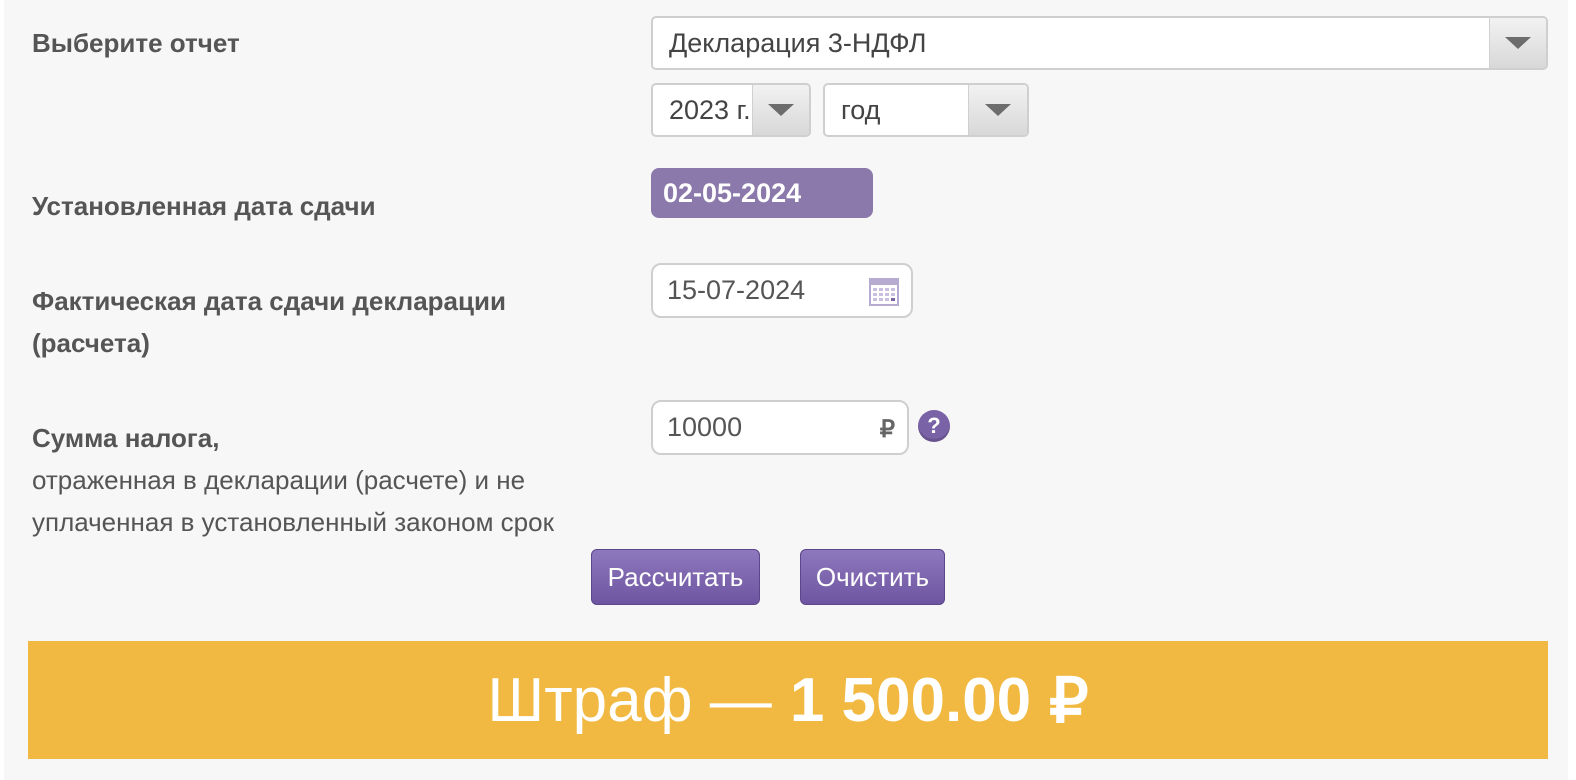 The height and width of the screenshot is (780, 1576). What do you see at coordinates (762, 193) in the screenshot?
I see `due-date-badge: 02-05-2024` at bounding box center [762, 193].